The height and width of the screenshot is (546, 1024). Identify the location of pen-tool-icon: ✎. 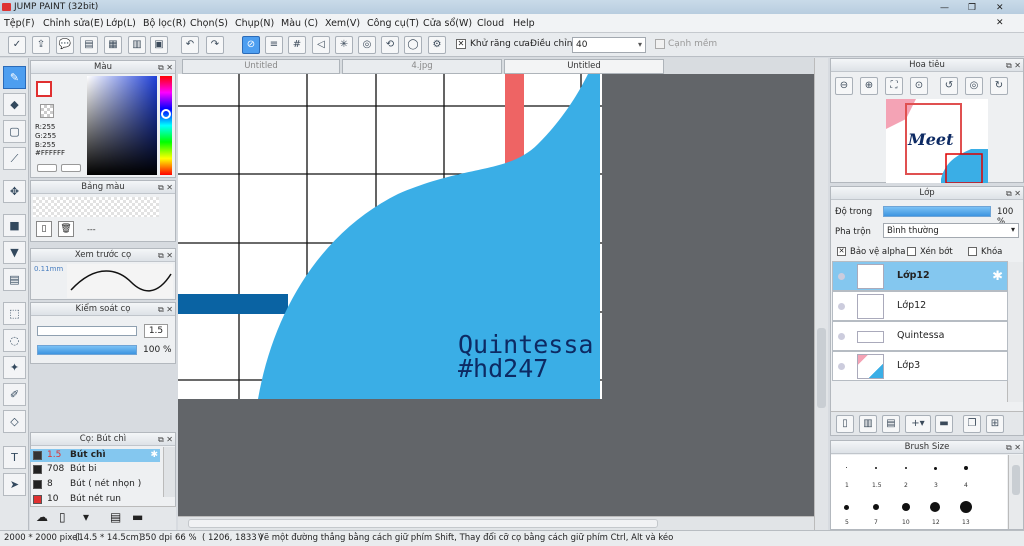
(14, 77).